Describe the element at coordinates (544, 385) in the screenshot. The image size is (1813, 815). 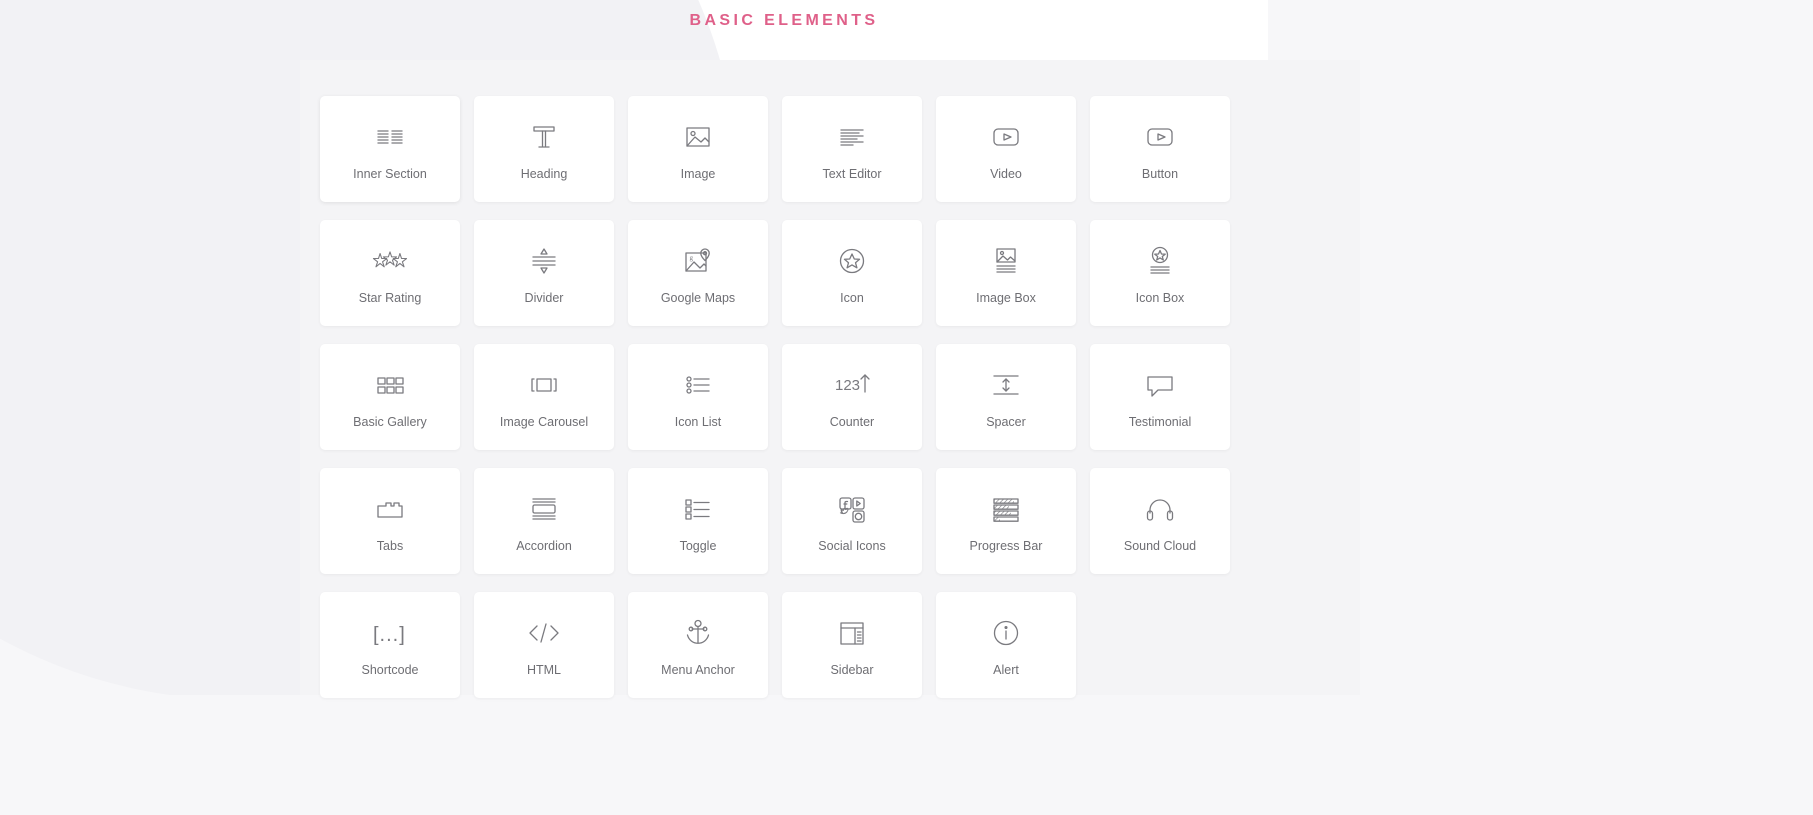
I see `image-carousel-icon` at that location.